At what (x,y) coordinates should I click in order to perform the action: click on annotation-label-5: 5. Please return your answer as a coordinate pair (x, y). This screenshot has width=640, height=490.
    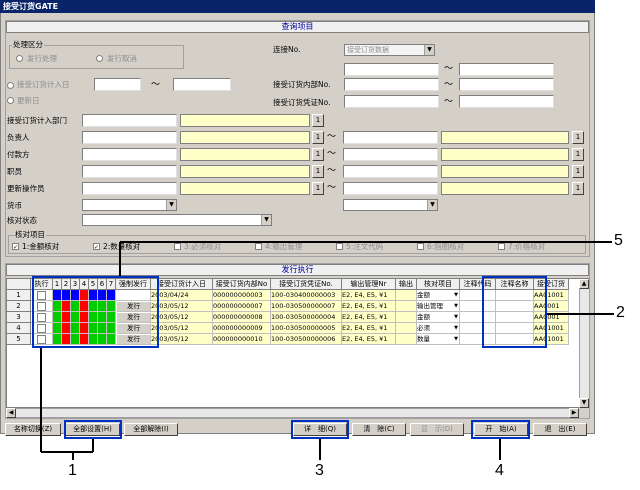
    Looking at the image, I should click on (618, 240).